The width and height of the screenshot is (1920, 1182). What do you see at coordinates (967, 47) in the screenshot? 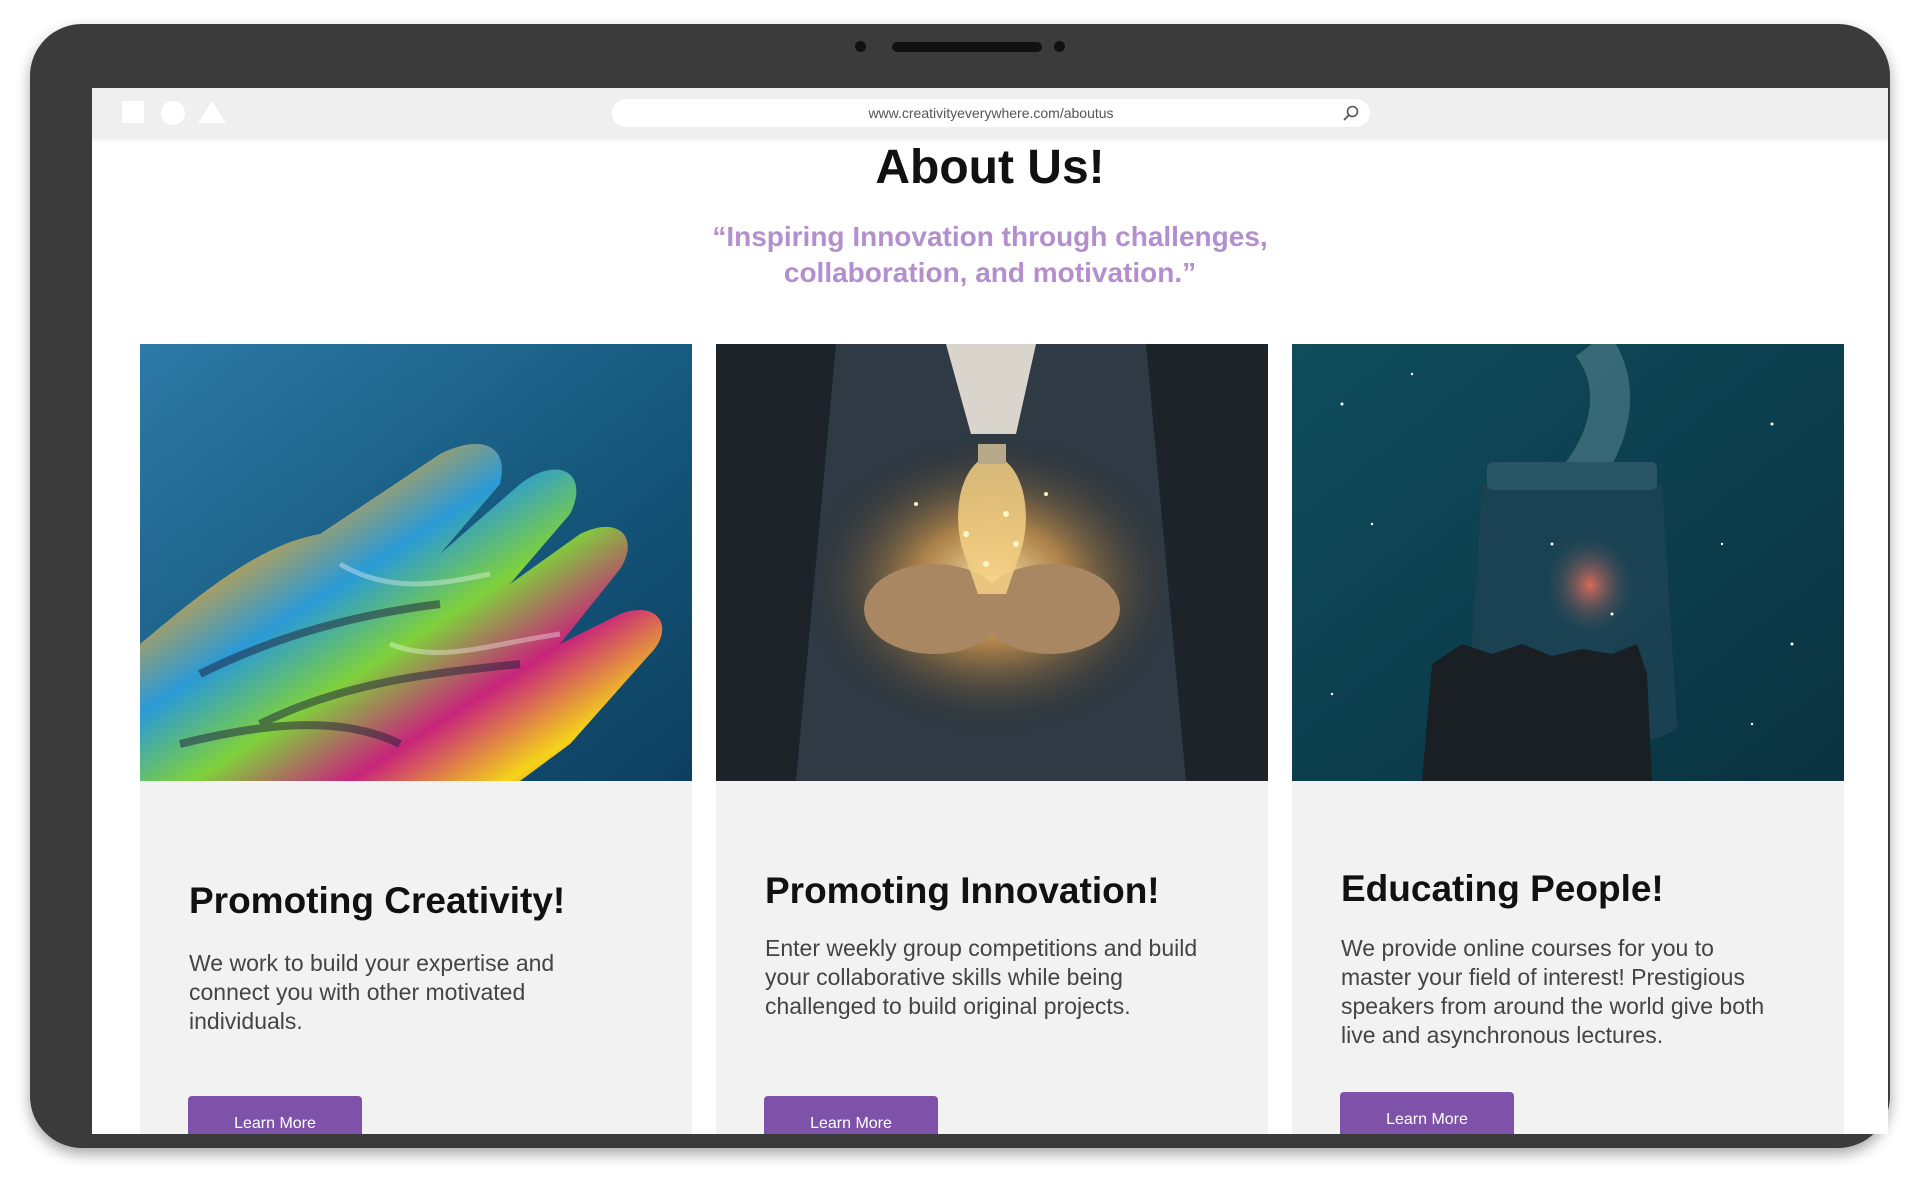
I see `speaker-slot` at bounding box center [967, 47].